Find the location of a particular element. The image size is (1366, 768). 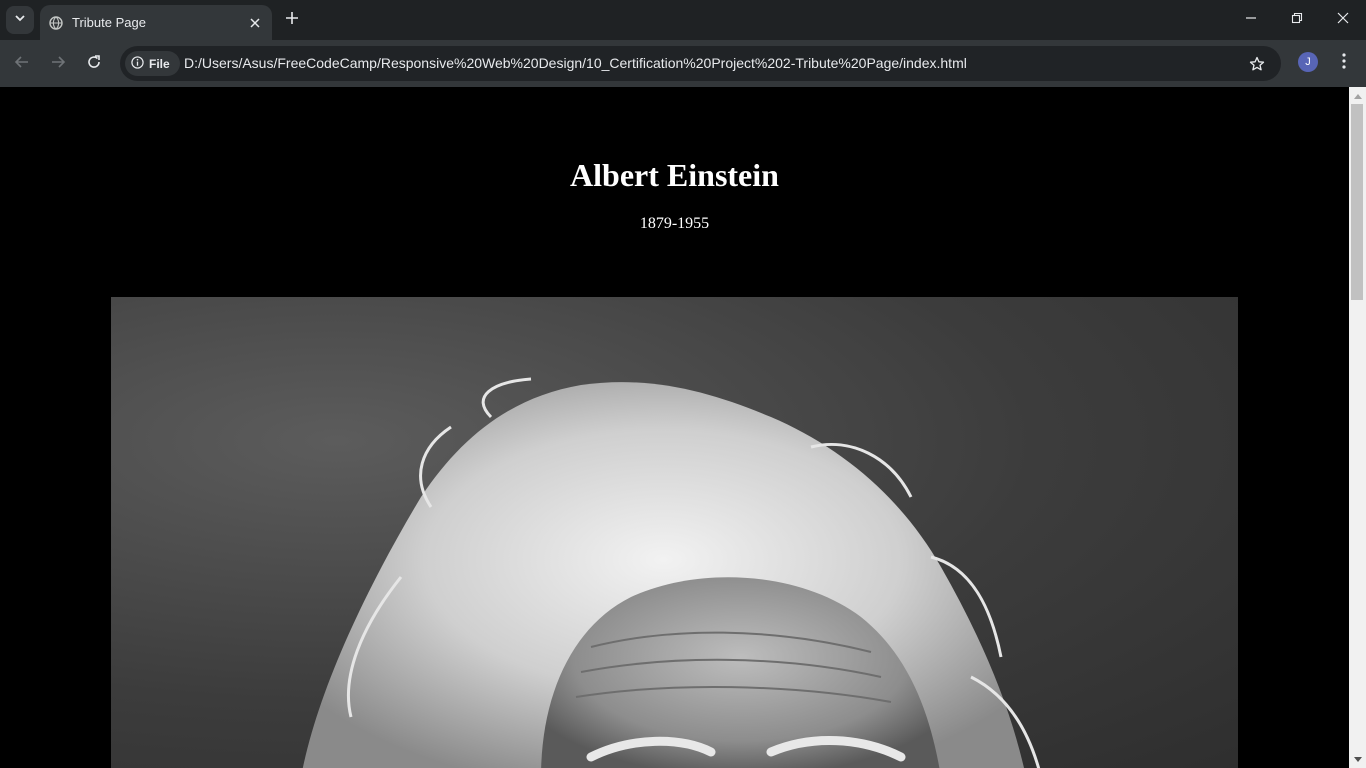

info-icon is located at coordinates (137, 63).